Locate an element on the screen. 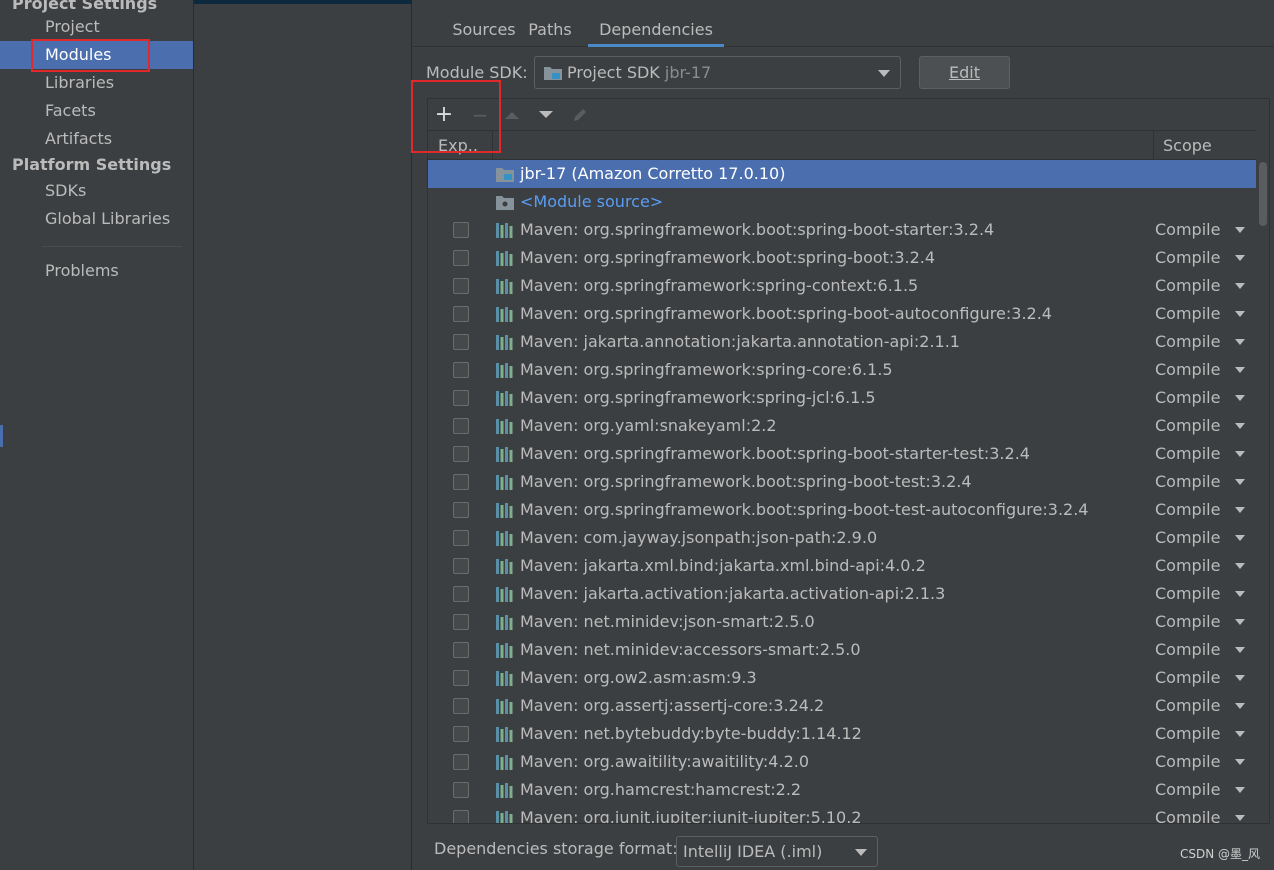  edit-sdk-button: Edit is located at coordinates (964, 72).